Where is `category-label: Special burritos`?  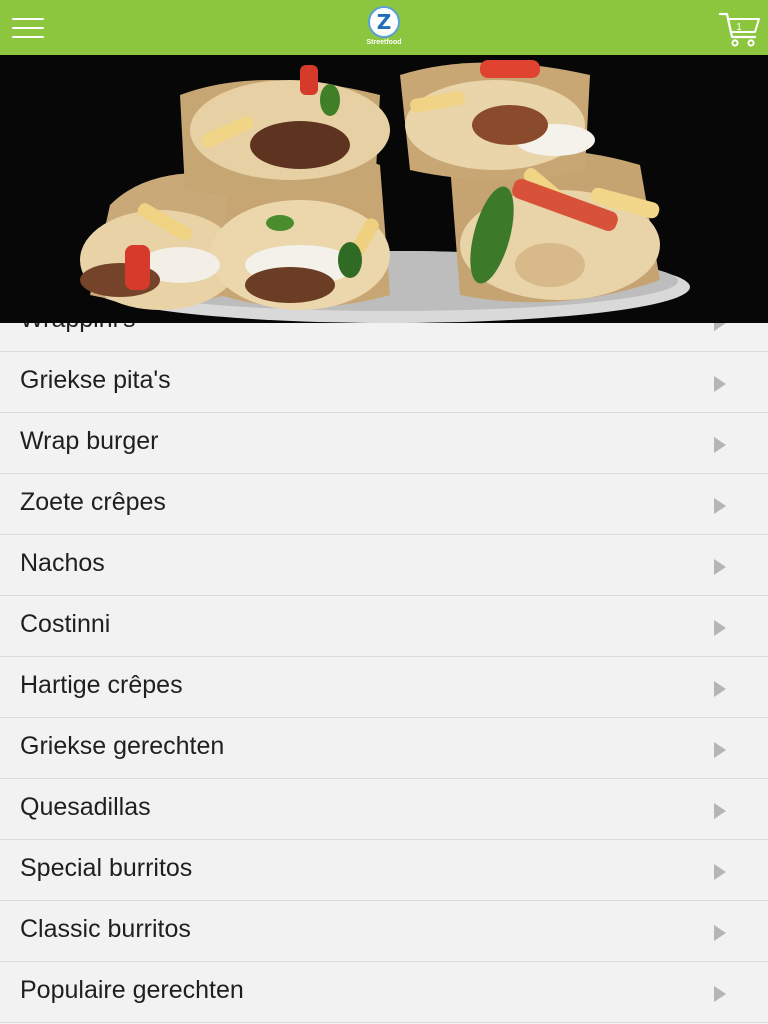 category-label: Special burritos is located at coordinates (106, 868).